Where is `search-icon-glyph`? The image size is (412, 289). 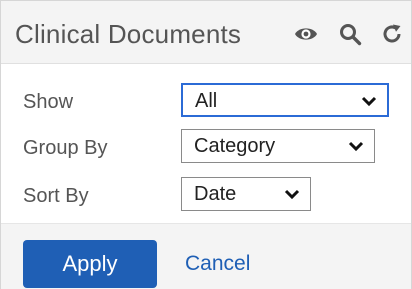 search-icon-glyph is located at coordinates (351, 35).